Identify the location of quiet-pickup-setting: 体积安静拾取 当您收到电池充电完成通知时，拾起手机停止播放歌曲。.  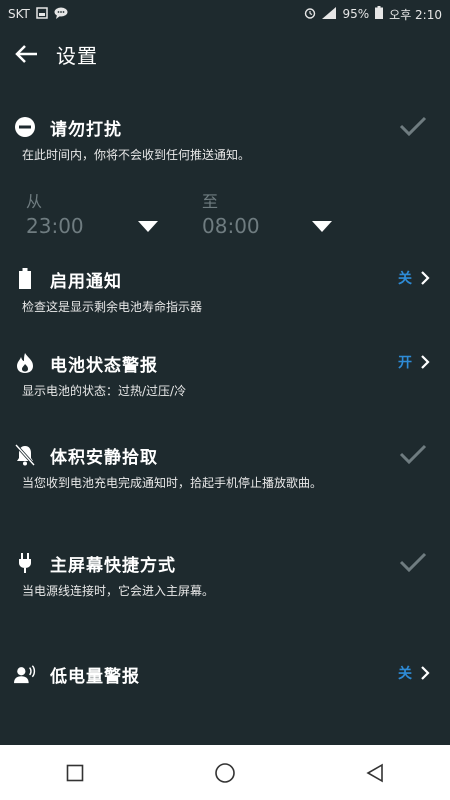
(225, 473).